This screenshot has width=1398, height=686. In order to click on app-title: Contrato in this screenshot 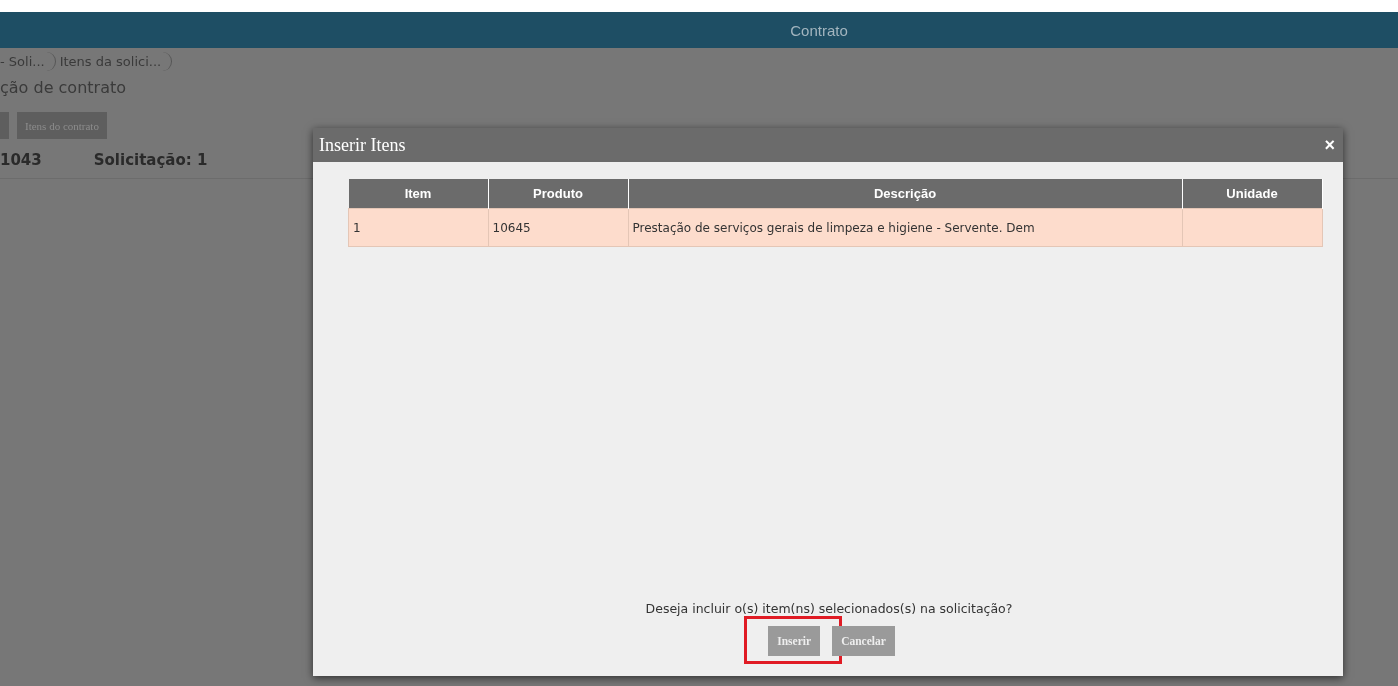, I will do `click(819, 30)`.